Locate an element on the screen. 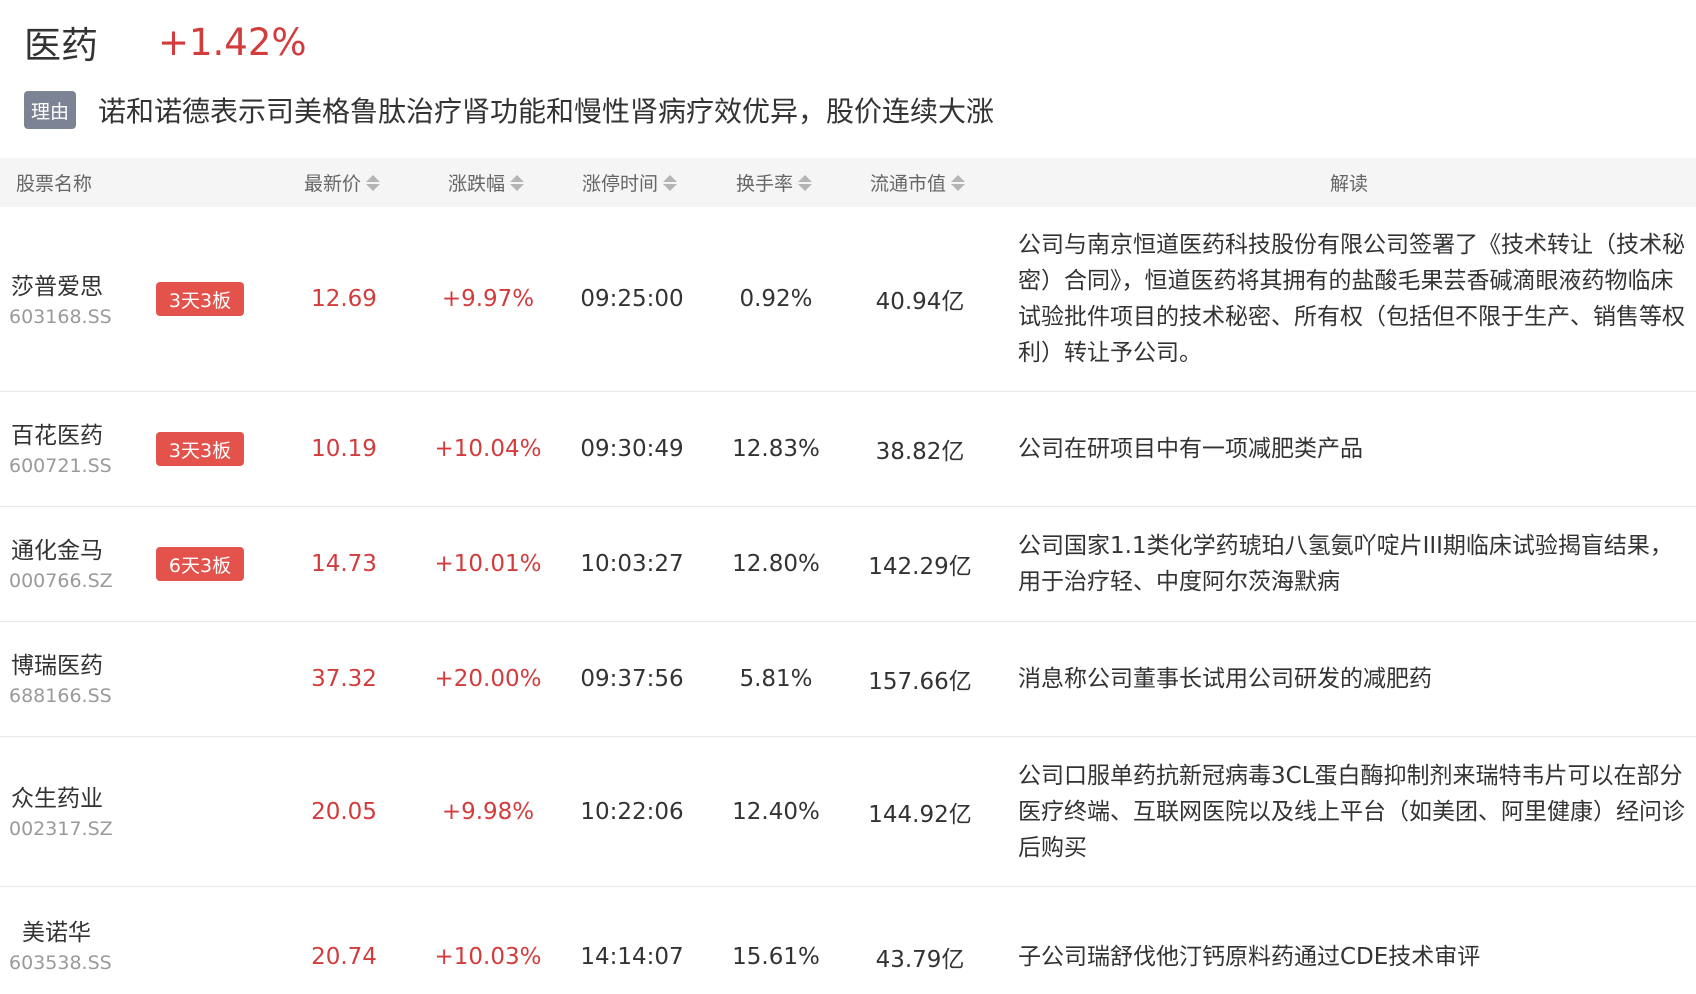 The height and width of the screenshot is (994, 1696). sector-header: 医药 +1.42% is located at coordinates (165, 42).